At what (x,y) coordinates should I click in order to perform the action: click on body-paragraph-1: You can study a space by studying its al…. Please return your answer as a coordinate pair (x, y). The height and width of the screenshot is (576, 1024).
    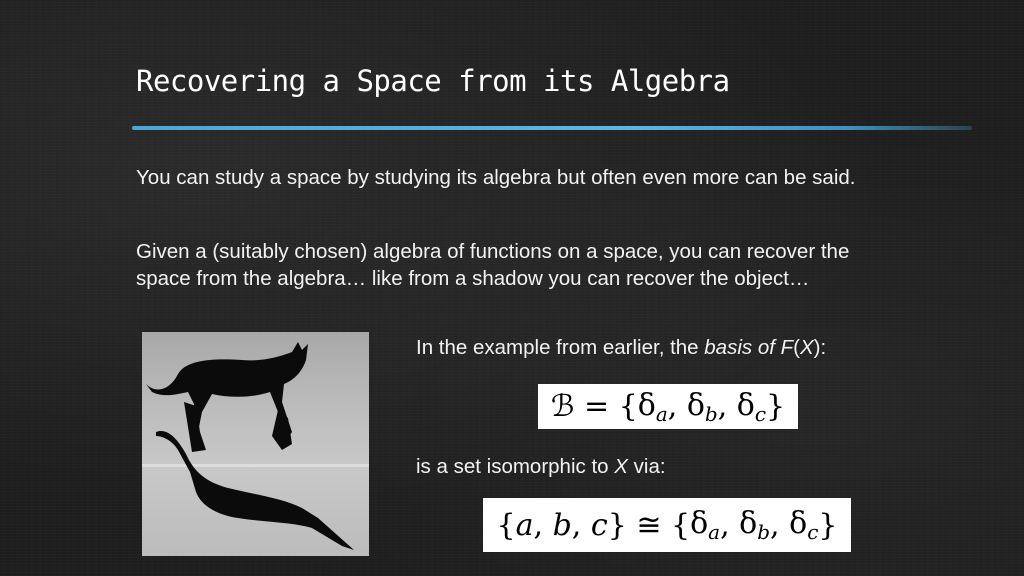
    Looking at the image, I should click on (496, 177).